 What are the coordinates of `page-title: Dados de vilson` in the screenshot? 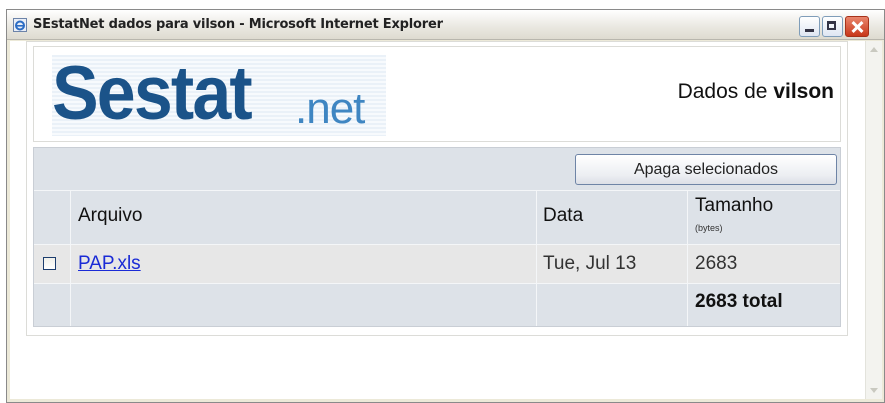 It's located at (756, 92).